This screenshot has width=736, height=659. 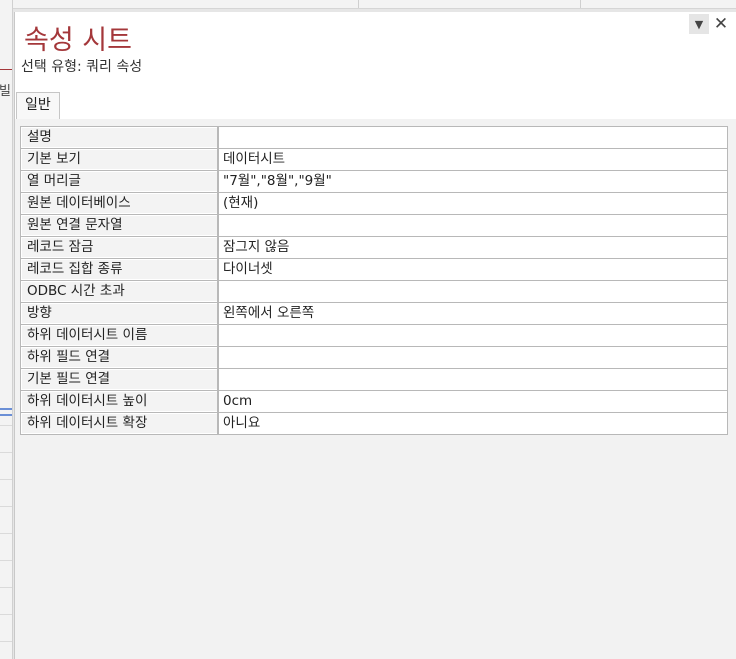 What do you see at coordinates (473, 181) in the screenshot?
I see `property-value-field: "7월","8월","9월"` at bounding box center [473, 181].